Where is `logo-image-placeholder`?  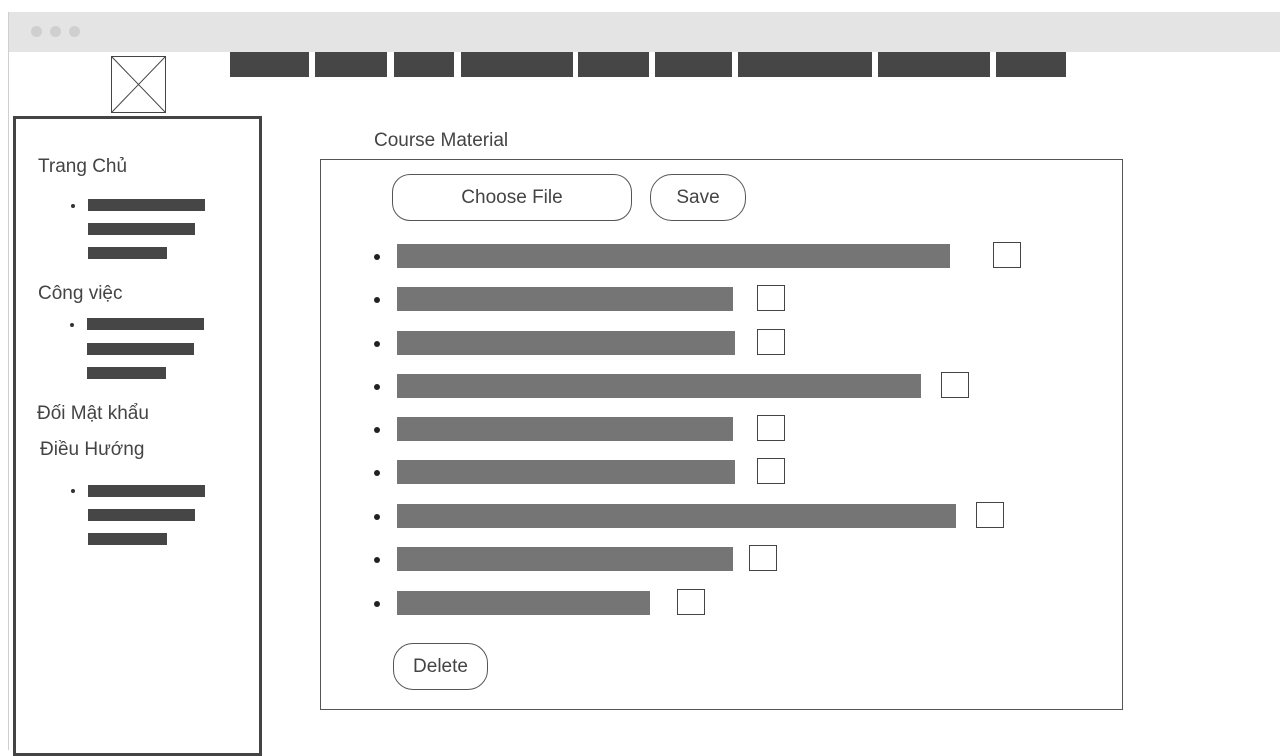 logo-image-placeholder is located at coordinates (138, 84).